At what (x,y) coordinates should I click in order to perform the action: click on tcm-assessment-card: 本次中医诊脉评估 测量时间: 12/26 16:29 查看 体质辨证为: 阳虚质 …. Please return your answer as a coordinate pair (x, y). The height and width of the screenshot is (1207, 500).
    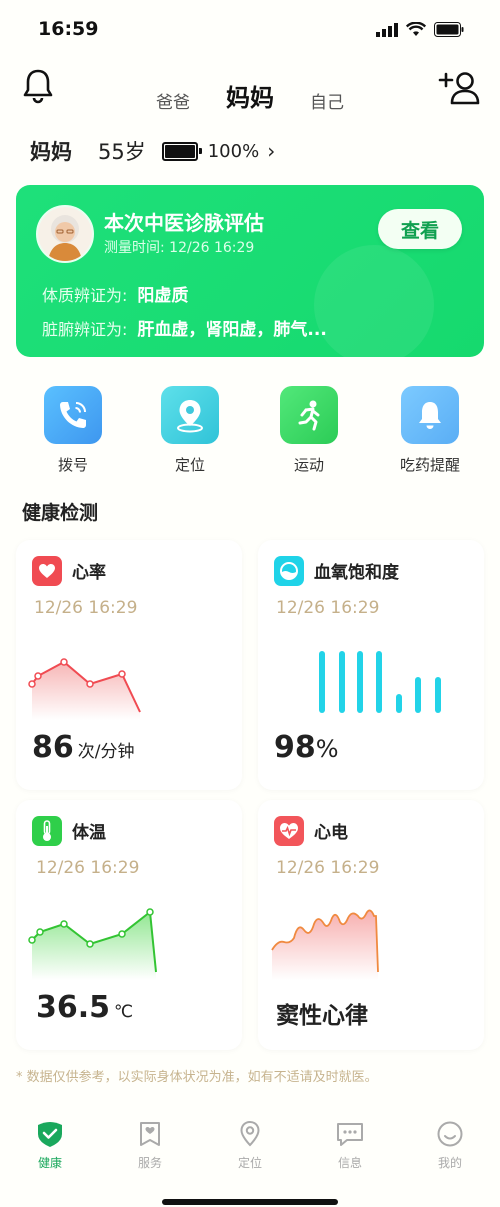
    Looking at the image, I should click on (250, 271).